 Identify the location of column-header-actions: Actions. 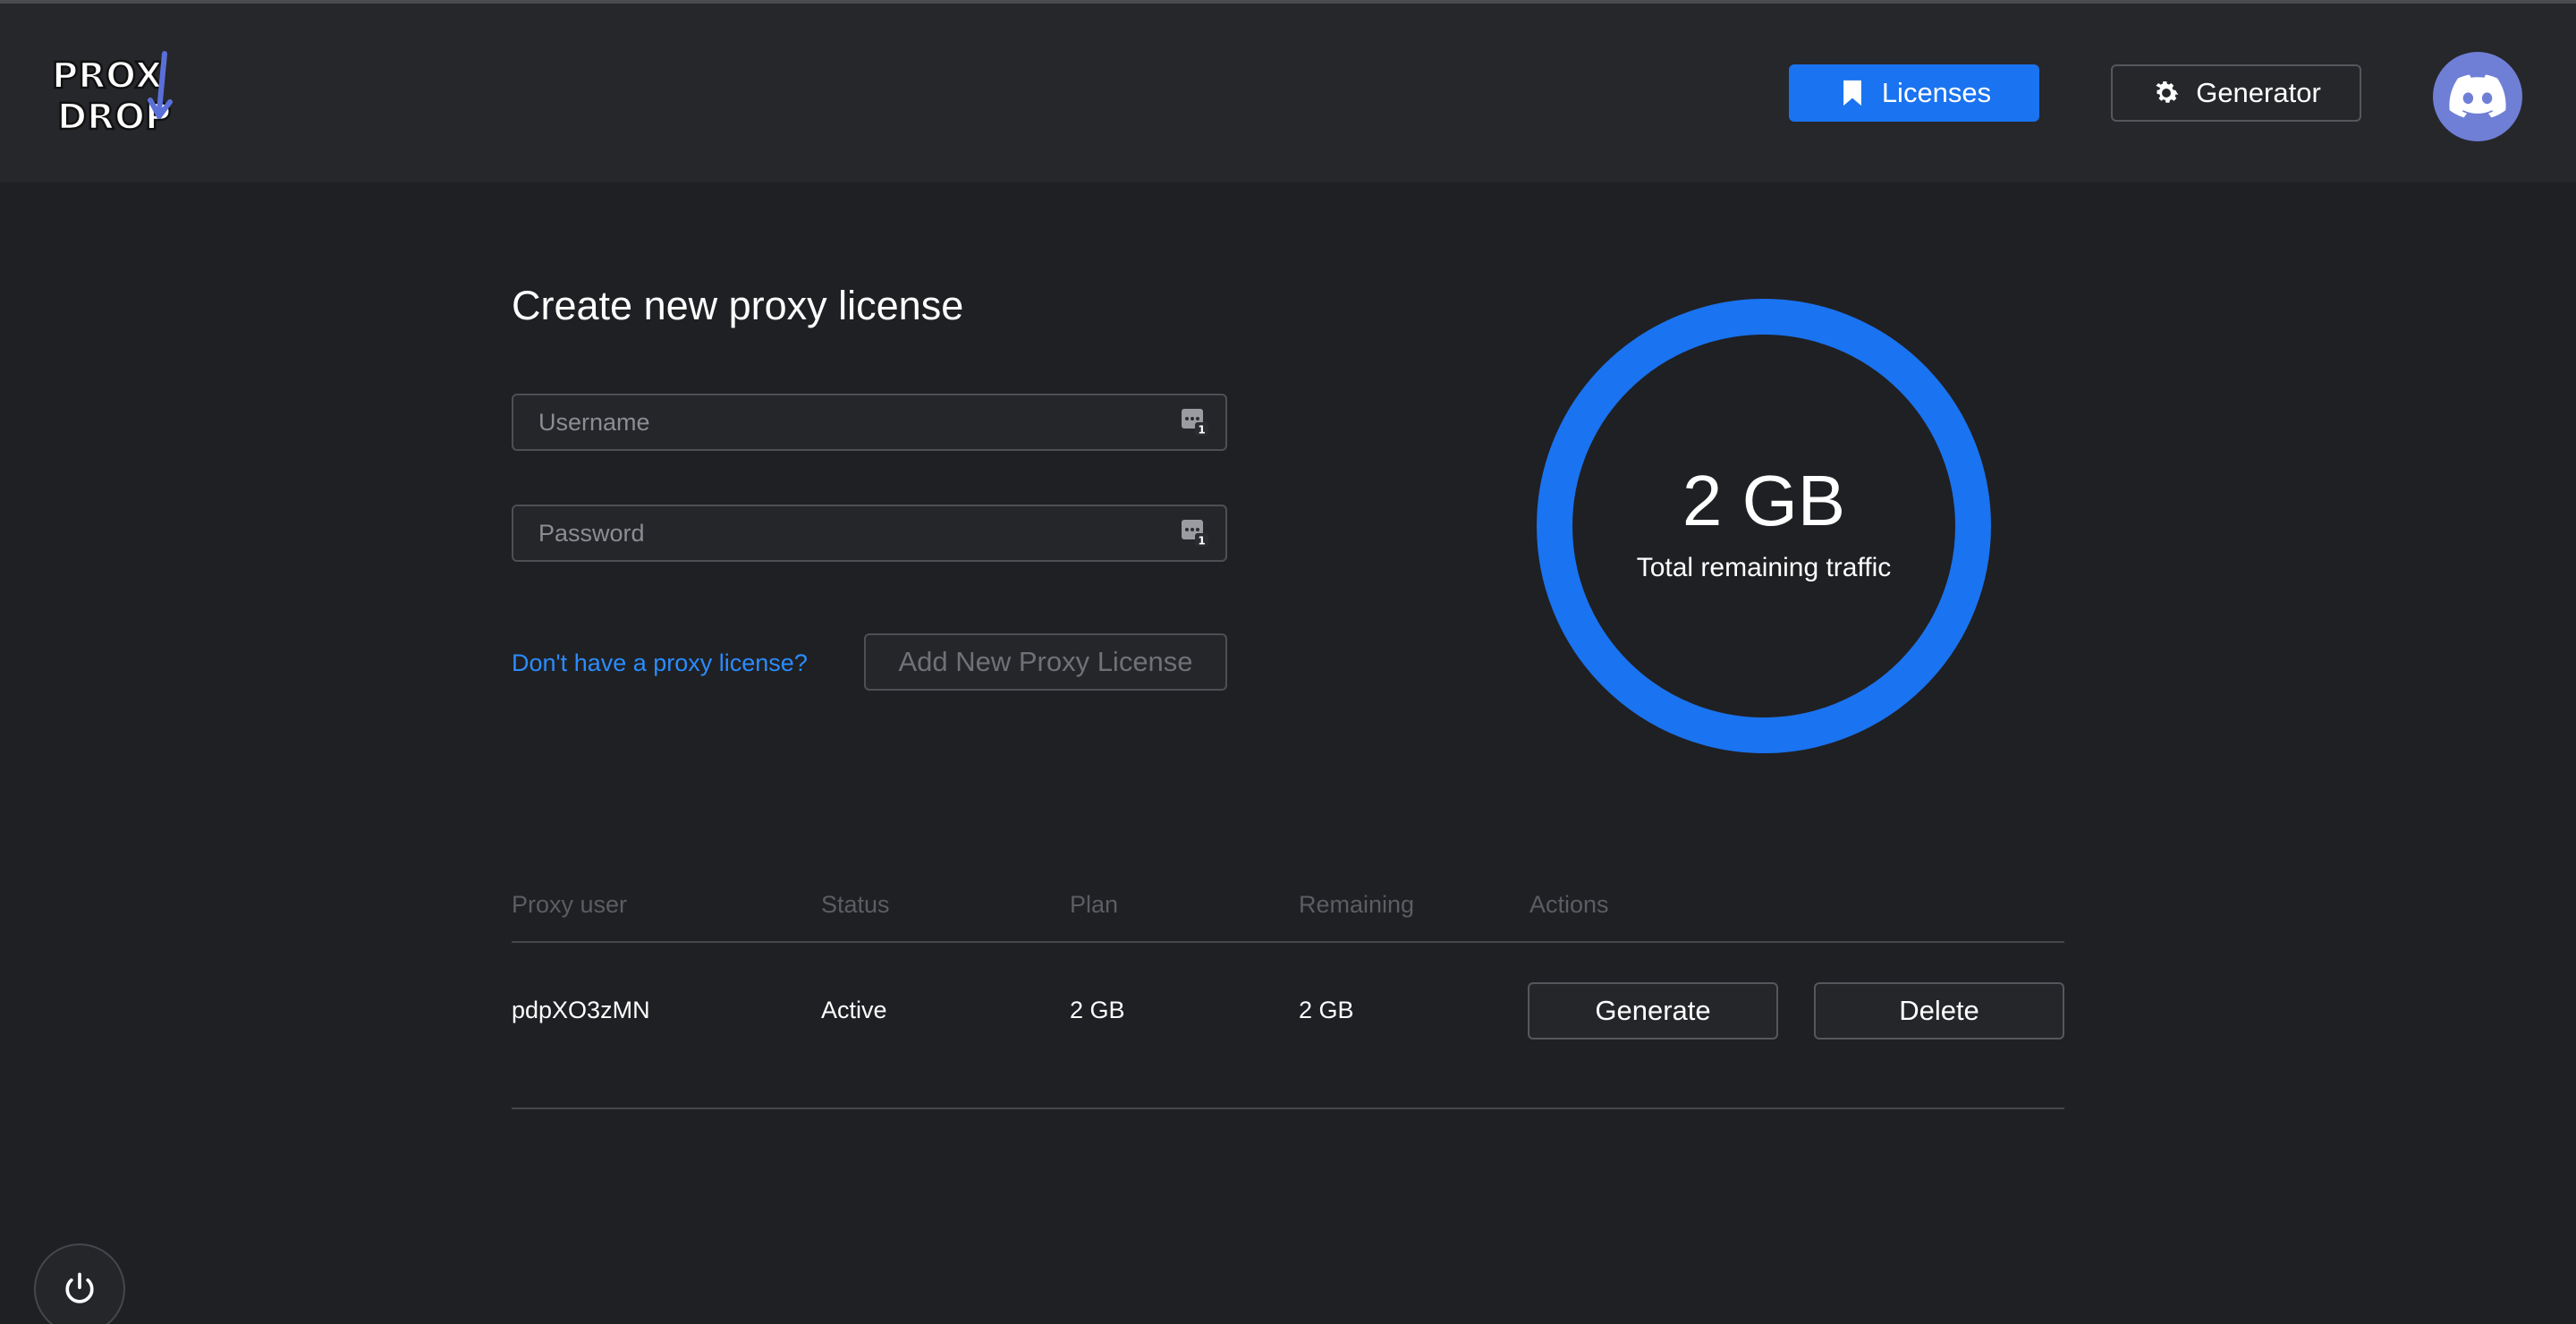
(1569, 904).